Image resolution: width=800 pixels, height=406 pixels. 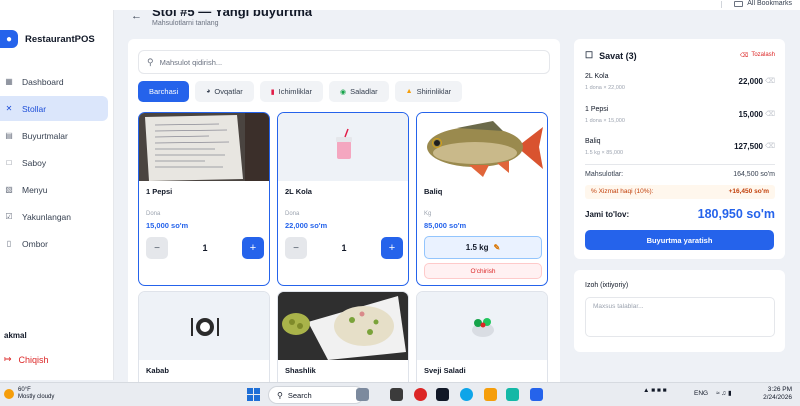 I want to click on windows-start-icon, so click(x=253, y=394).